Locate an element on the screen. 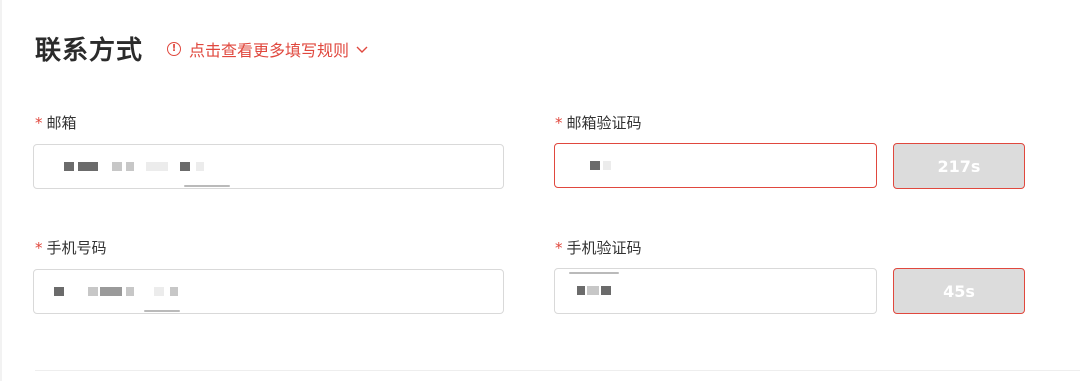 Image resolution: width=1080 pixels, height=381 pixels. section-divider is located at coordinates (557, 370).